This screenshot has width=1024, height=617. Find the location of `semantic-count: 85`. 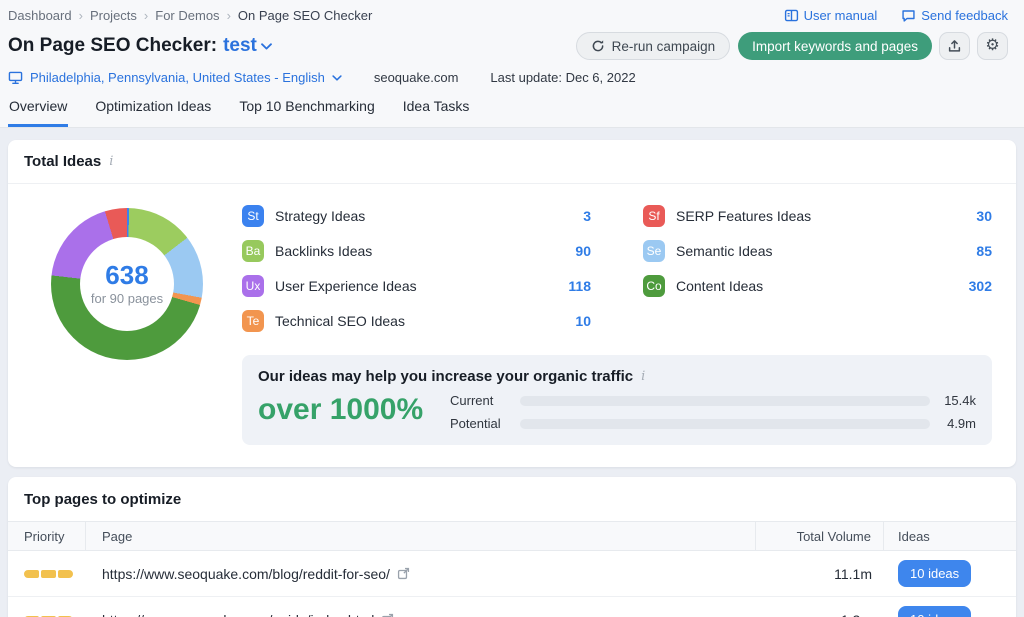

semantic-count: 85 is located at coordinates (984, 251).